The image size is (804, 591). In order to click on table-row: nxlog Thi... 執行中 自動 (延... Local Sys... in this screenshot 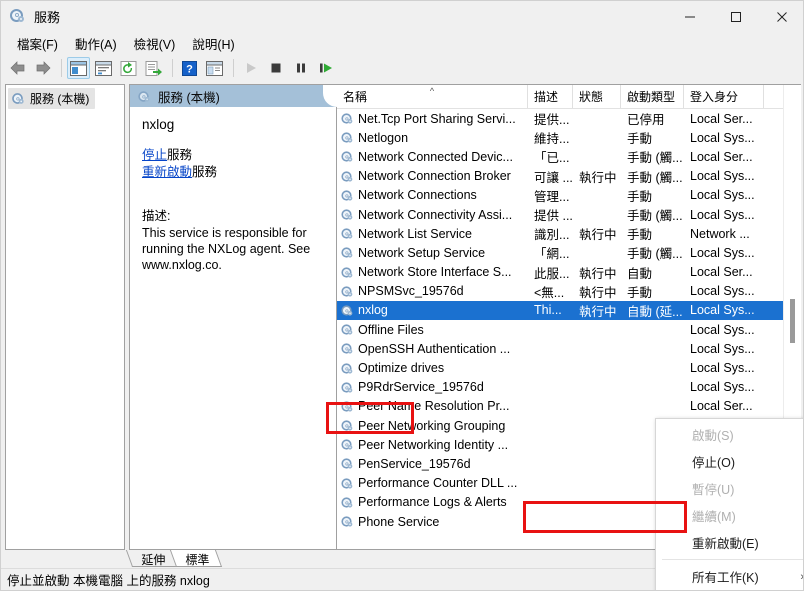, I will do `click(569, 310)`.